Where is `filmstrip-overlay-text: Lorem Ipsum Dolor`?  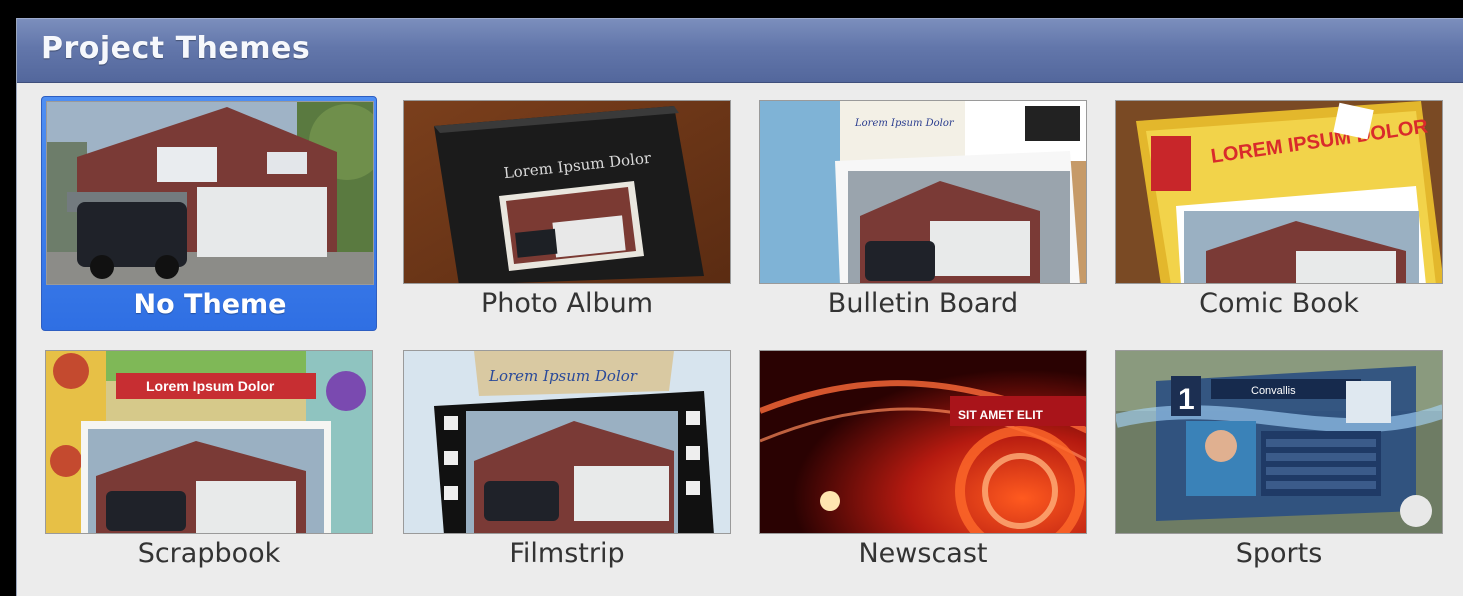
filmstrip-overlay-text: Lorem Ipsum Dolor is located at coordinates (563, 376).